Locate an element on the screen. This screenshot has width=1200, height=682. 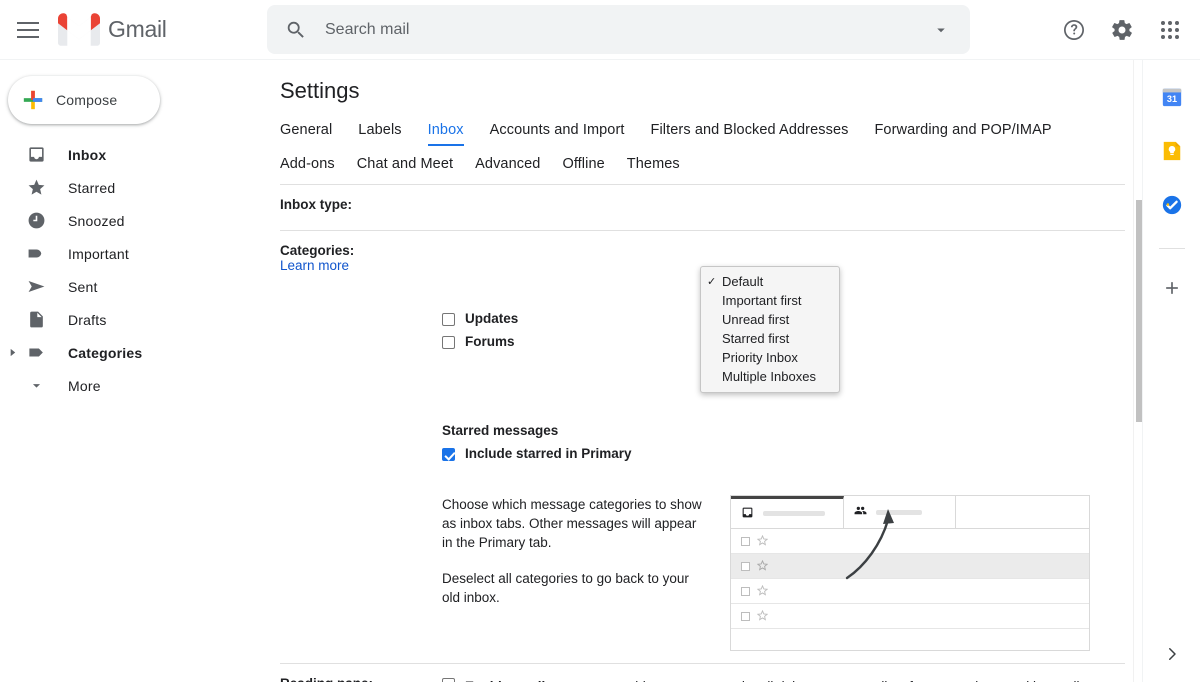
search-bar is located at coordinates (618, 29).